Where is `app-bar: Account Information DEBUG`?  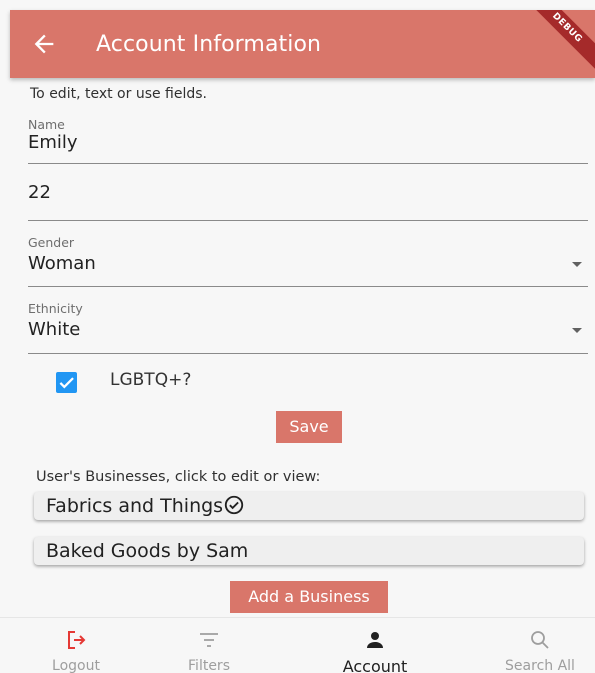
app-bar: Account Information DEBUG is located at coordinates (302, 44).